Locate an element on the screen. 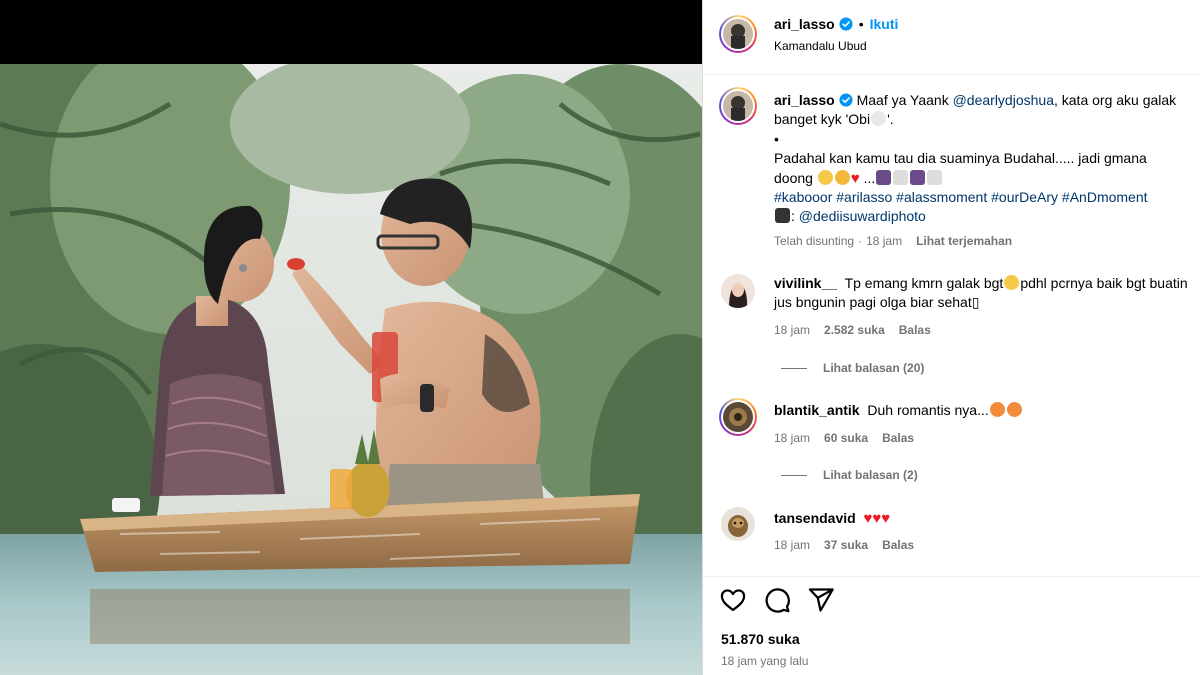 This screenshot has width=1200, height=675. comment-meta: 18 jam 37 suka Balas is located at coordinates (844, 545).